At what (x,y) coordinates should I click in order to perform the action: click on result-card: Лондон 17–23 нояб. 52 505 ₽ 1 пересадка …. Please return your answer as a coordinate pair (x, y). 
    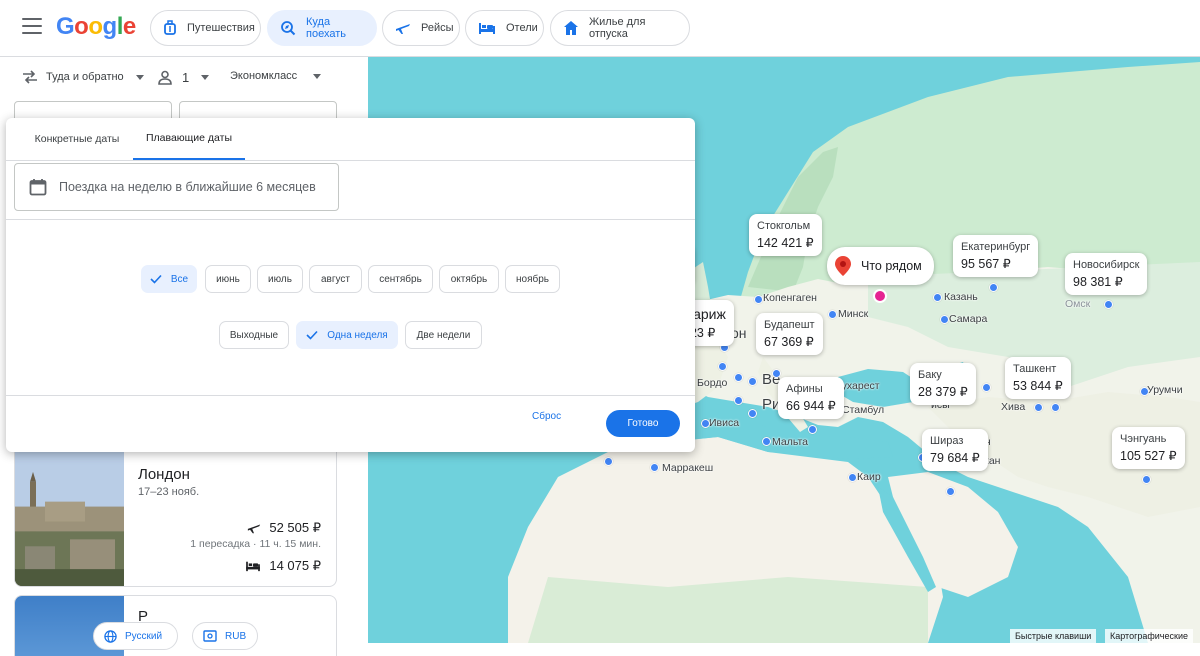
    Looking at the image, I should click on (175, 519).